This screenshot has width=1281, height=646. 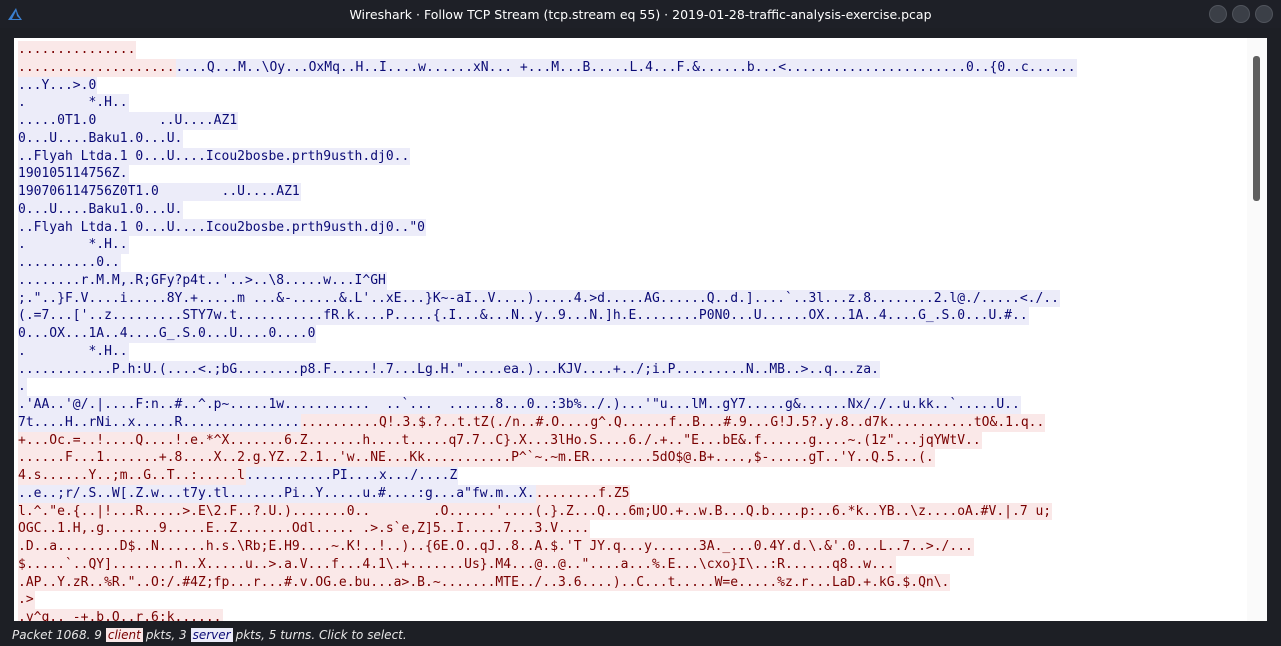 What do you see at coordinates (57, 635) in the screenshot?
I see `status-prefix: Packet 1068. 9` at bounding box center [57, 635].